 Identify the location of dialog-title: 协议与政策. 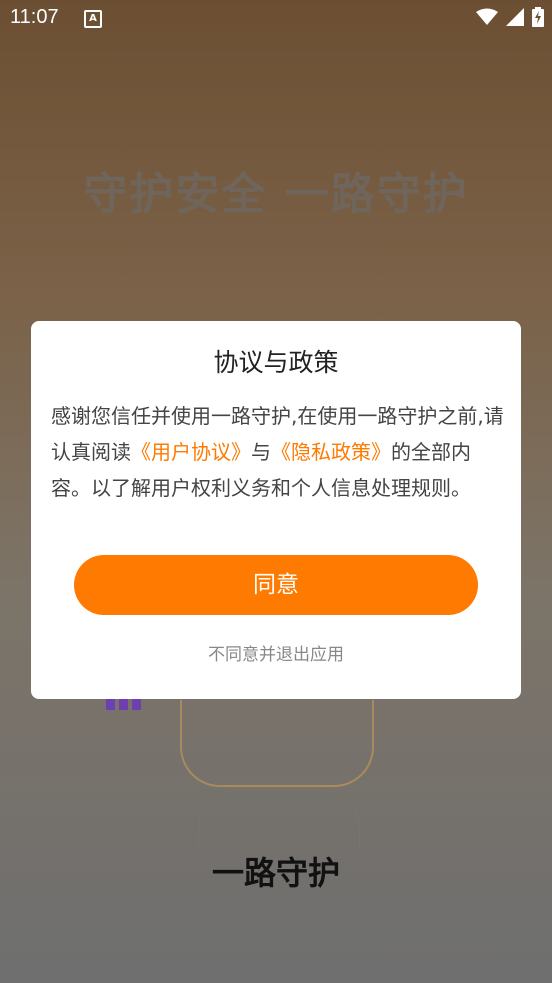
(276, 362).